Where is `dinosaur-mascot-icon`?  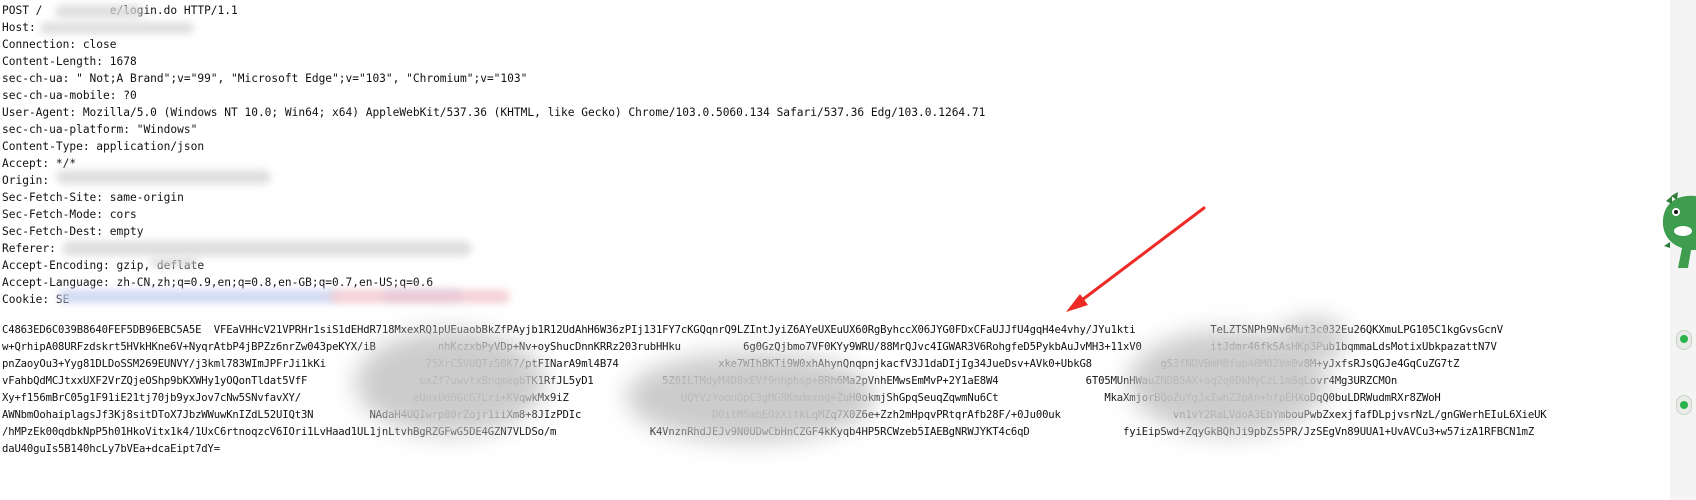 dinosaur-mascot-icon is located at coordinates (1679, 230).